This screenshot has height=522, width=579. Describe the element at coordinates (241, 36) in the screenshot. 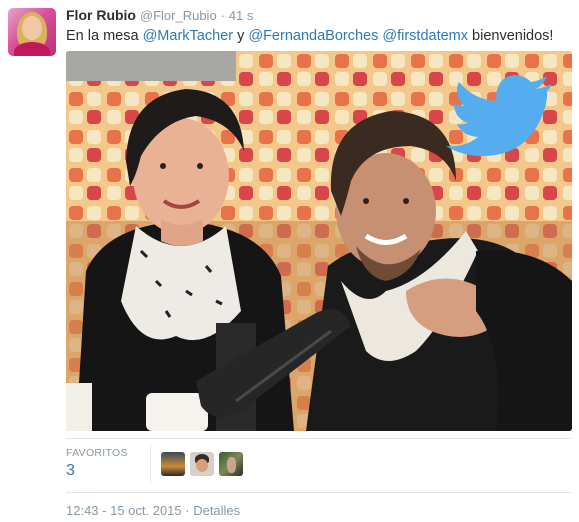

I see `tweet-text-part: y` at that location.